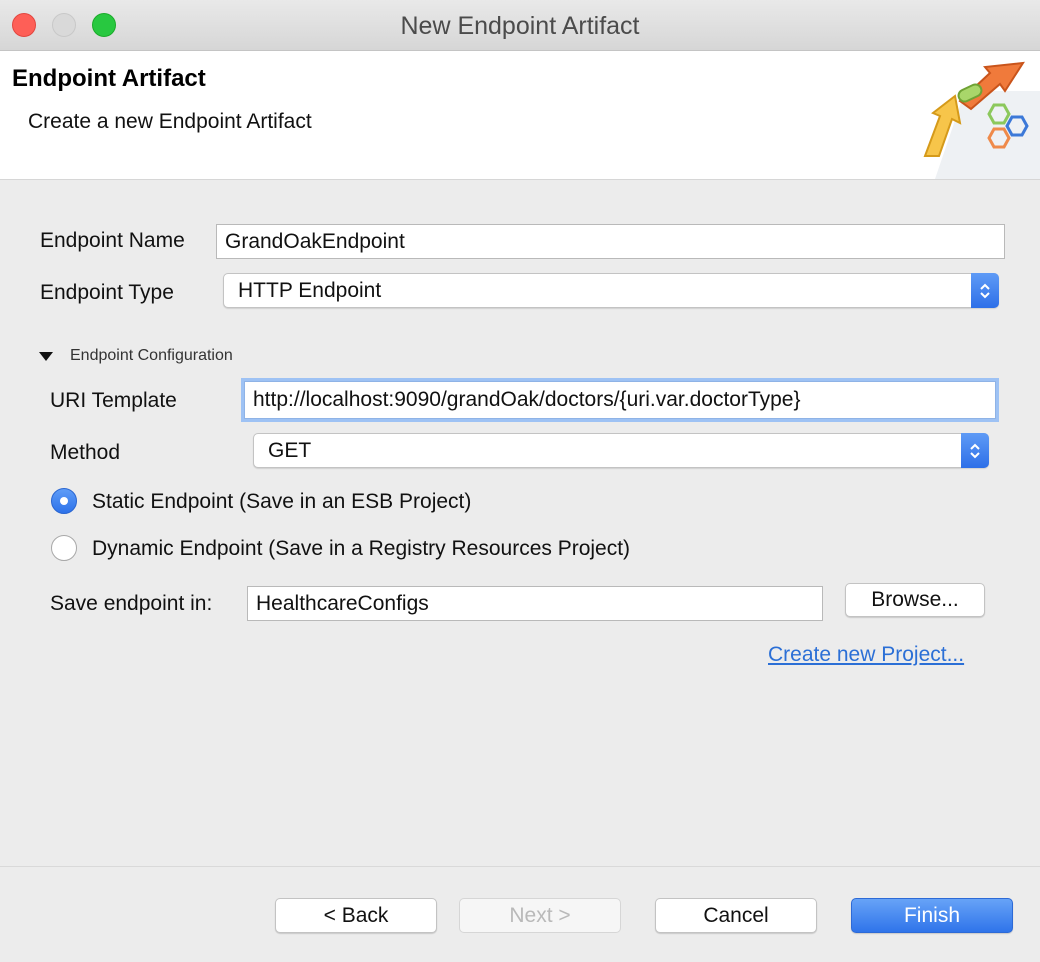 This screenshot has width=1040, height=962. Describe the element at coordinates (621, 450) in the screenshot. I see `method-select: GET` at that location.